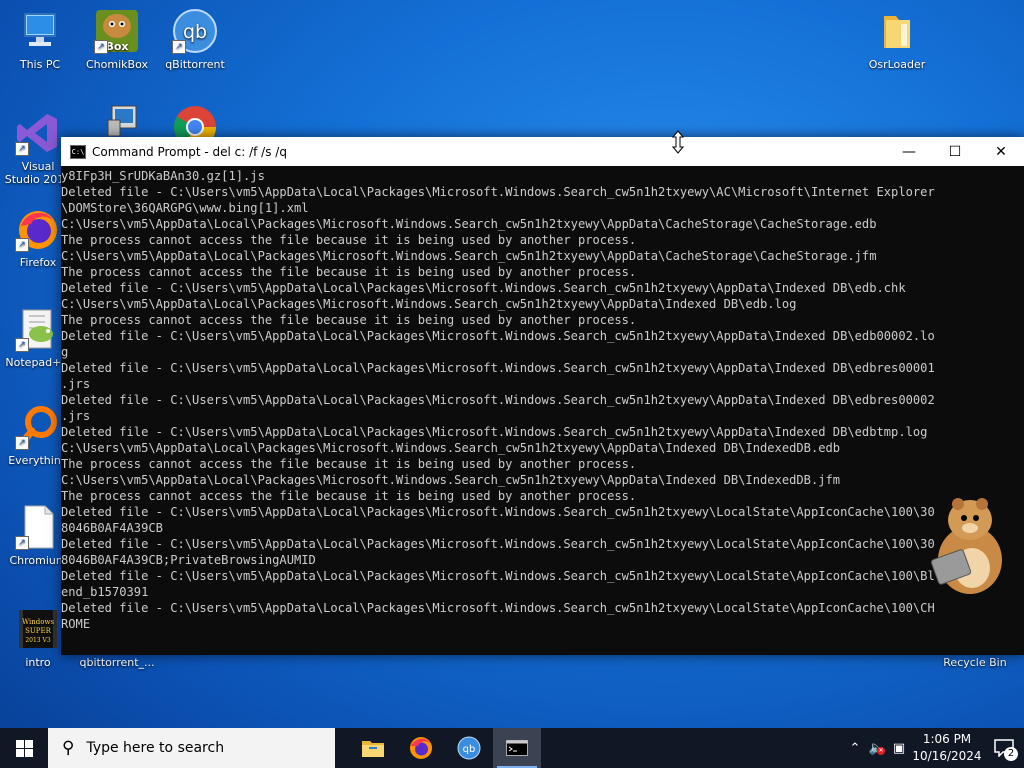 This screenshot has height=768, width=1024. What do you see at coordinates (40, 64) in the screenshot?
I see `desktop-icon-label: This PC` at bounding box center [40, 64].